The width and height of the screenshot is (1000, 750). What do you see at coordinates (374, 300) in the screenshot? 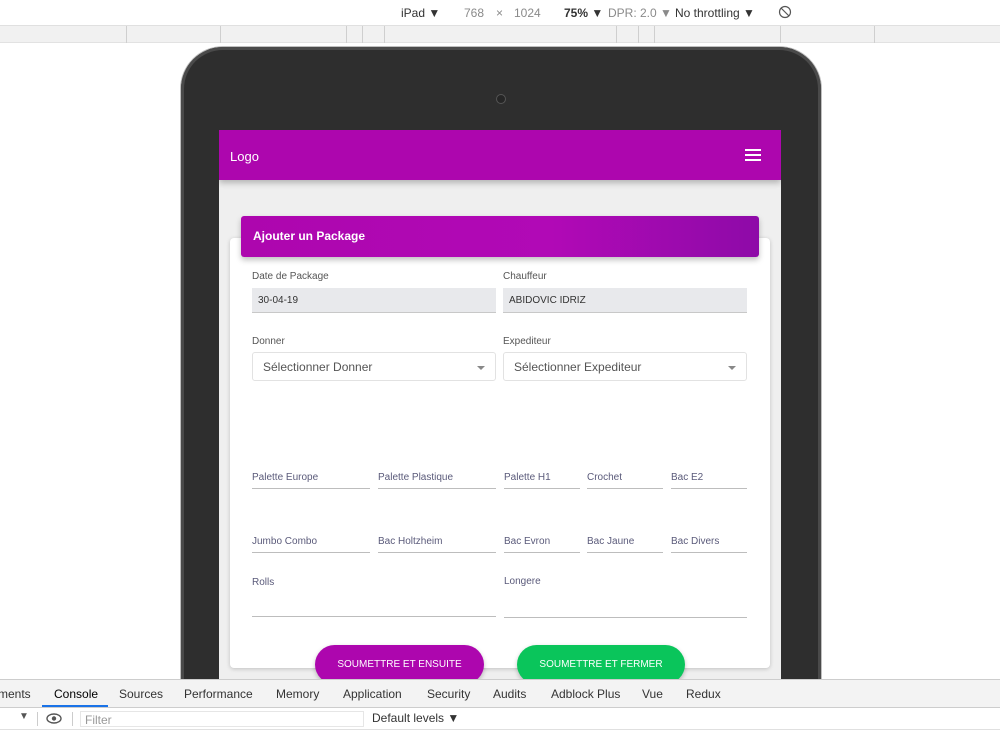
I see `date-field: 30-04-19` at bounding box center [374, 300].